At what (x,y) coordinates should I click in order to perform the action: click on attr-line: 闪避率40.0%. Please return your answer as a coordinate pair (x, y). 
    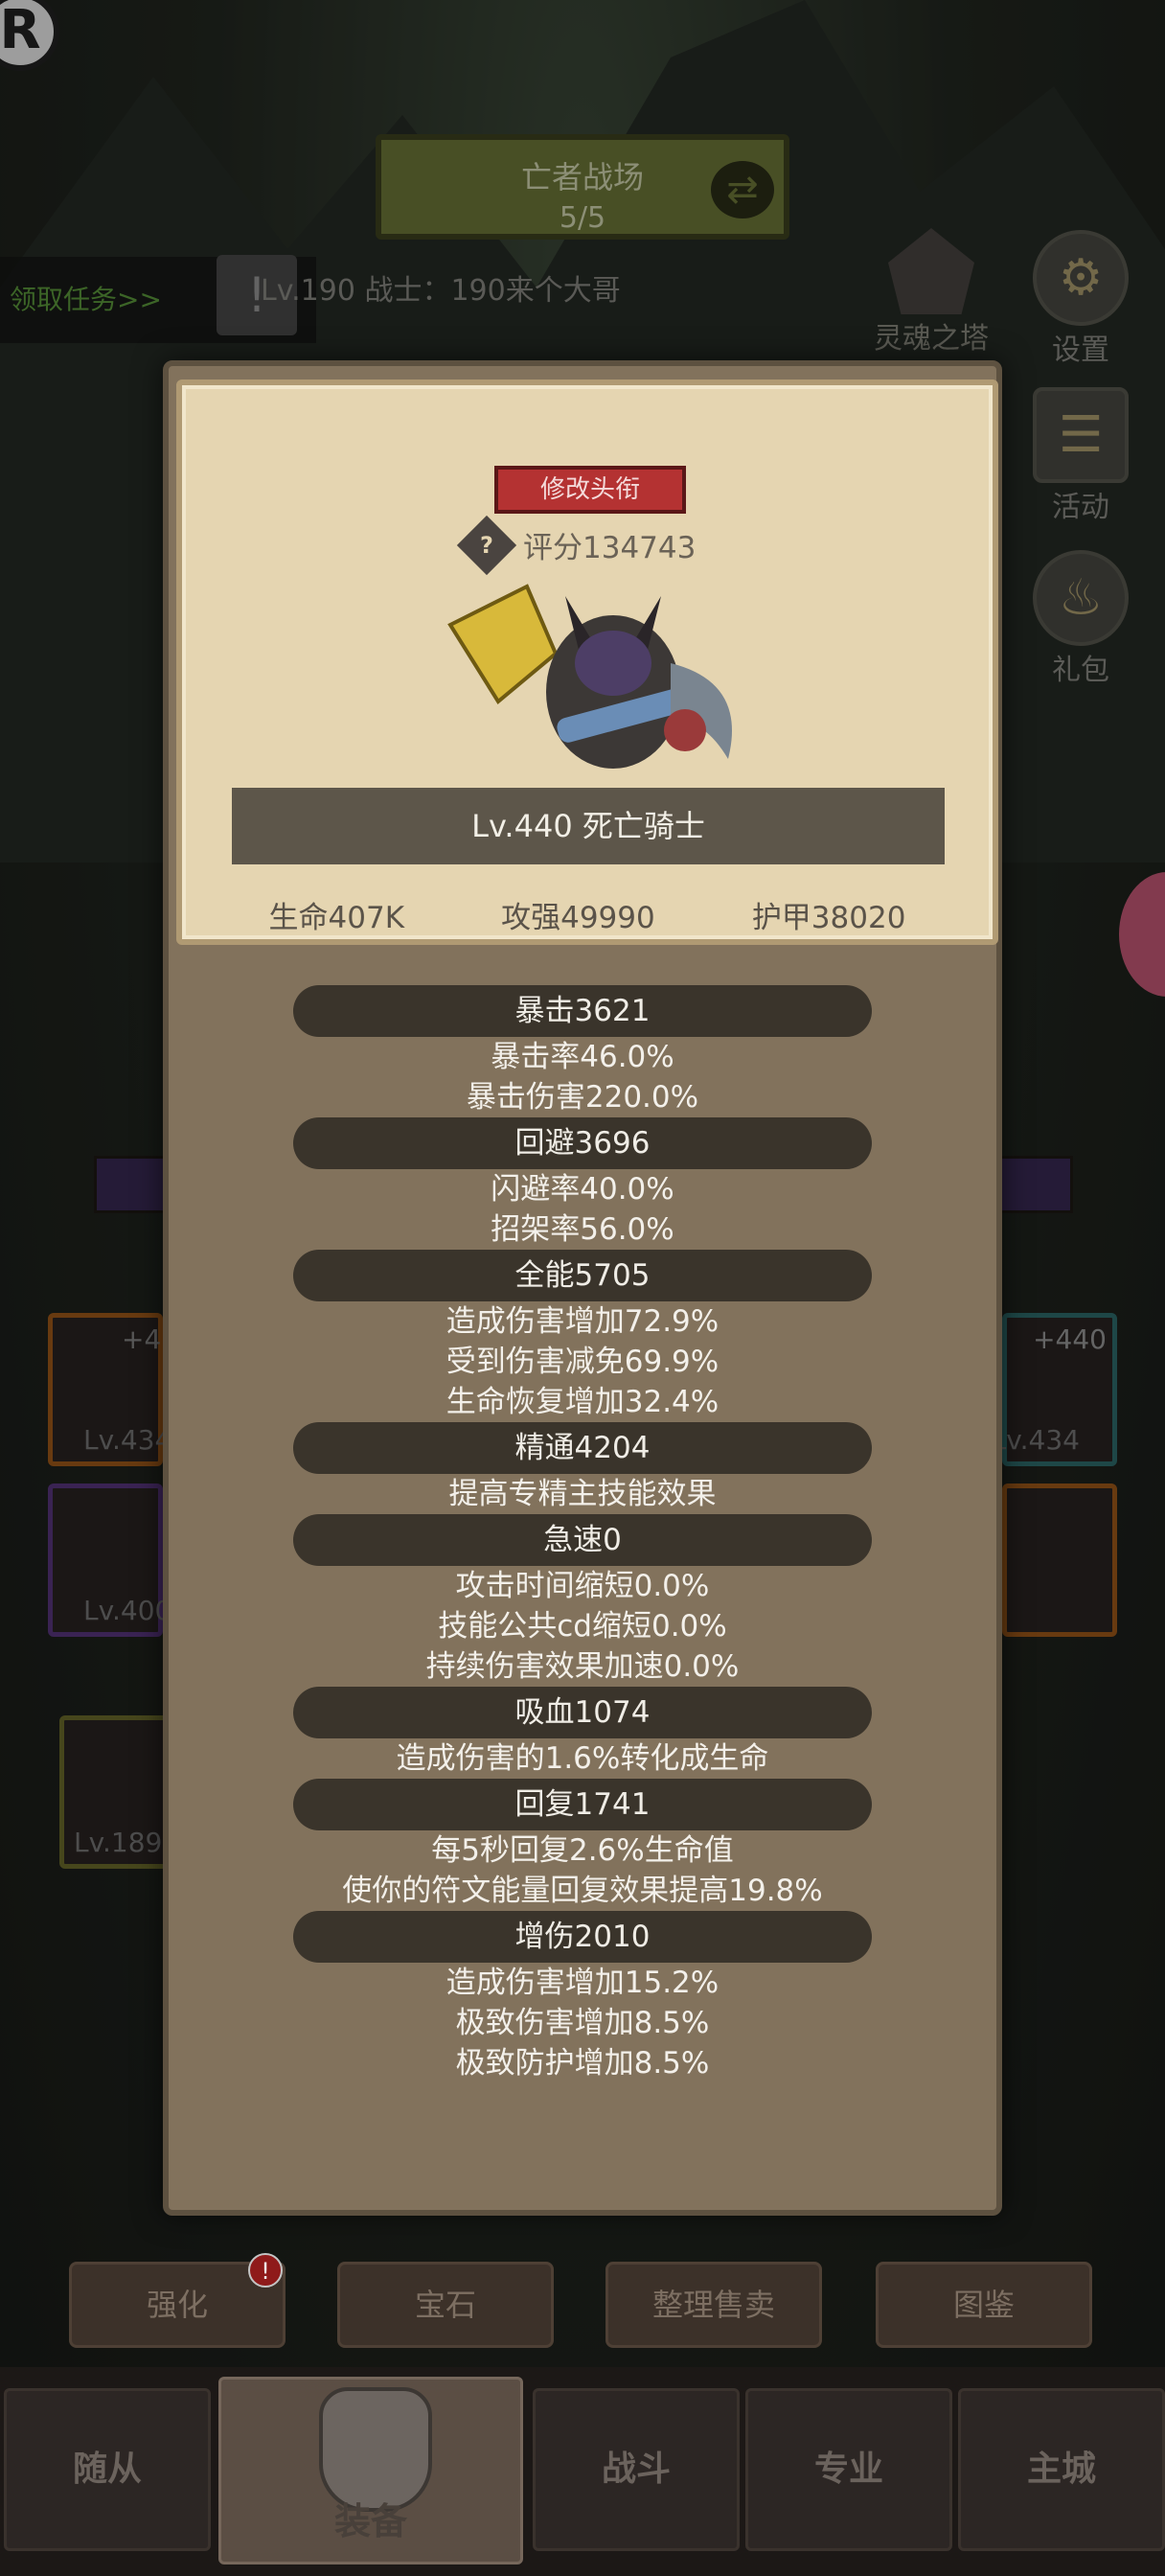
    Looking at the image, I should click on (582, 1189).